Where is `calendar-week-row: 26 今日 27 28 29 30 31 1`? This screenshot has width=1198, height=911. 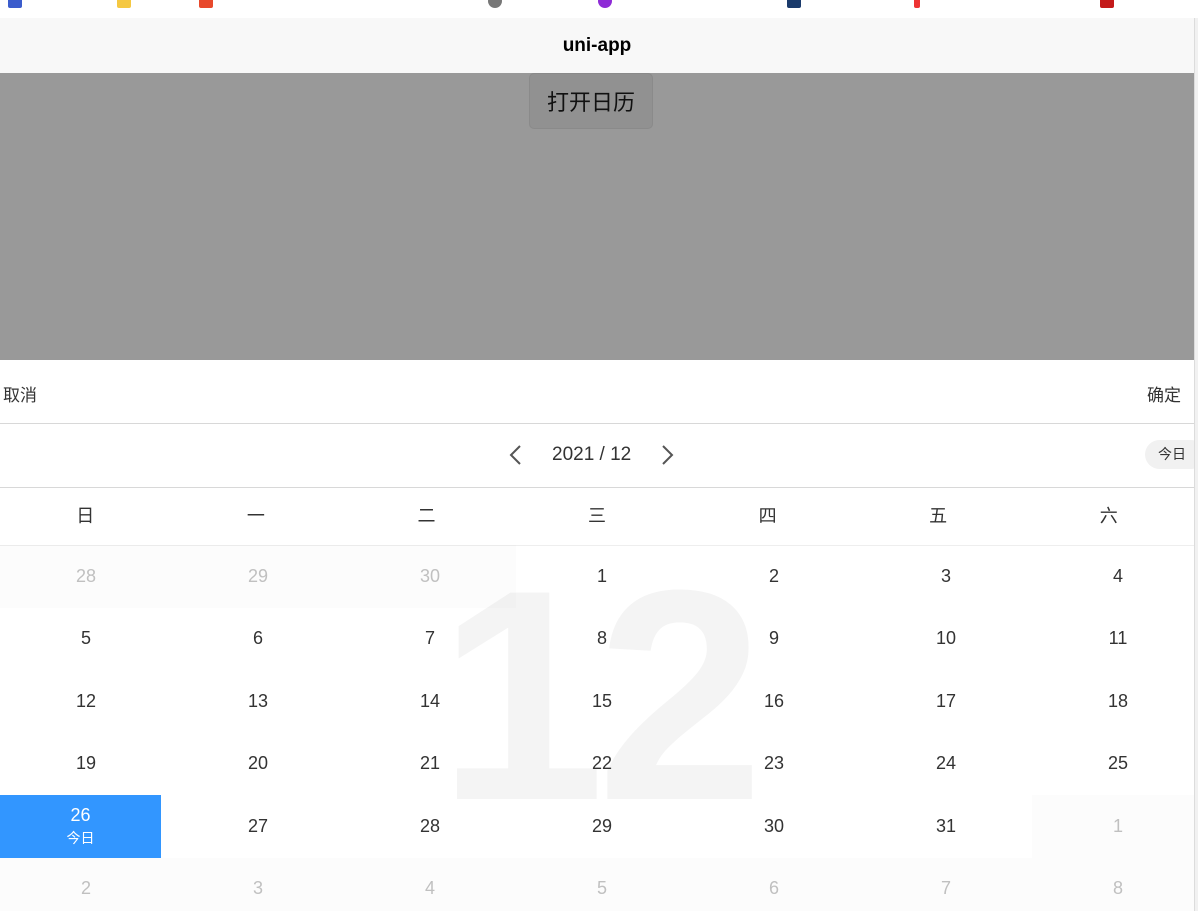 calendar-week-row: 26 今日 27 28 29 30 31 1 is located at coordinates (597, 826).